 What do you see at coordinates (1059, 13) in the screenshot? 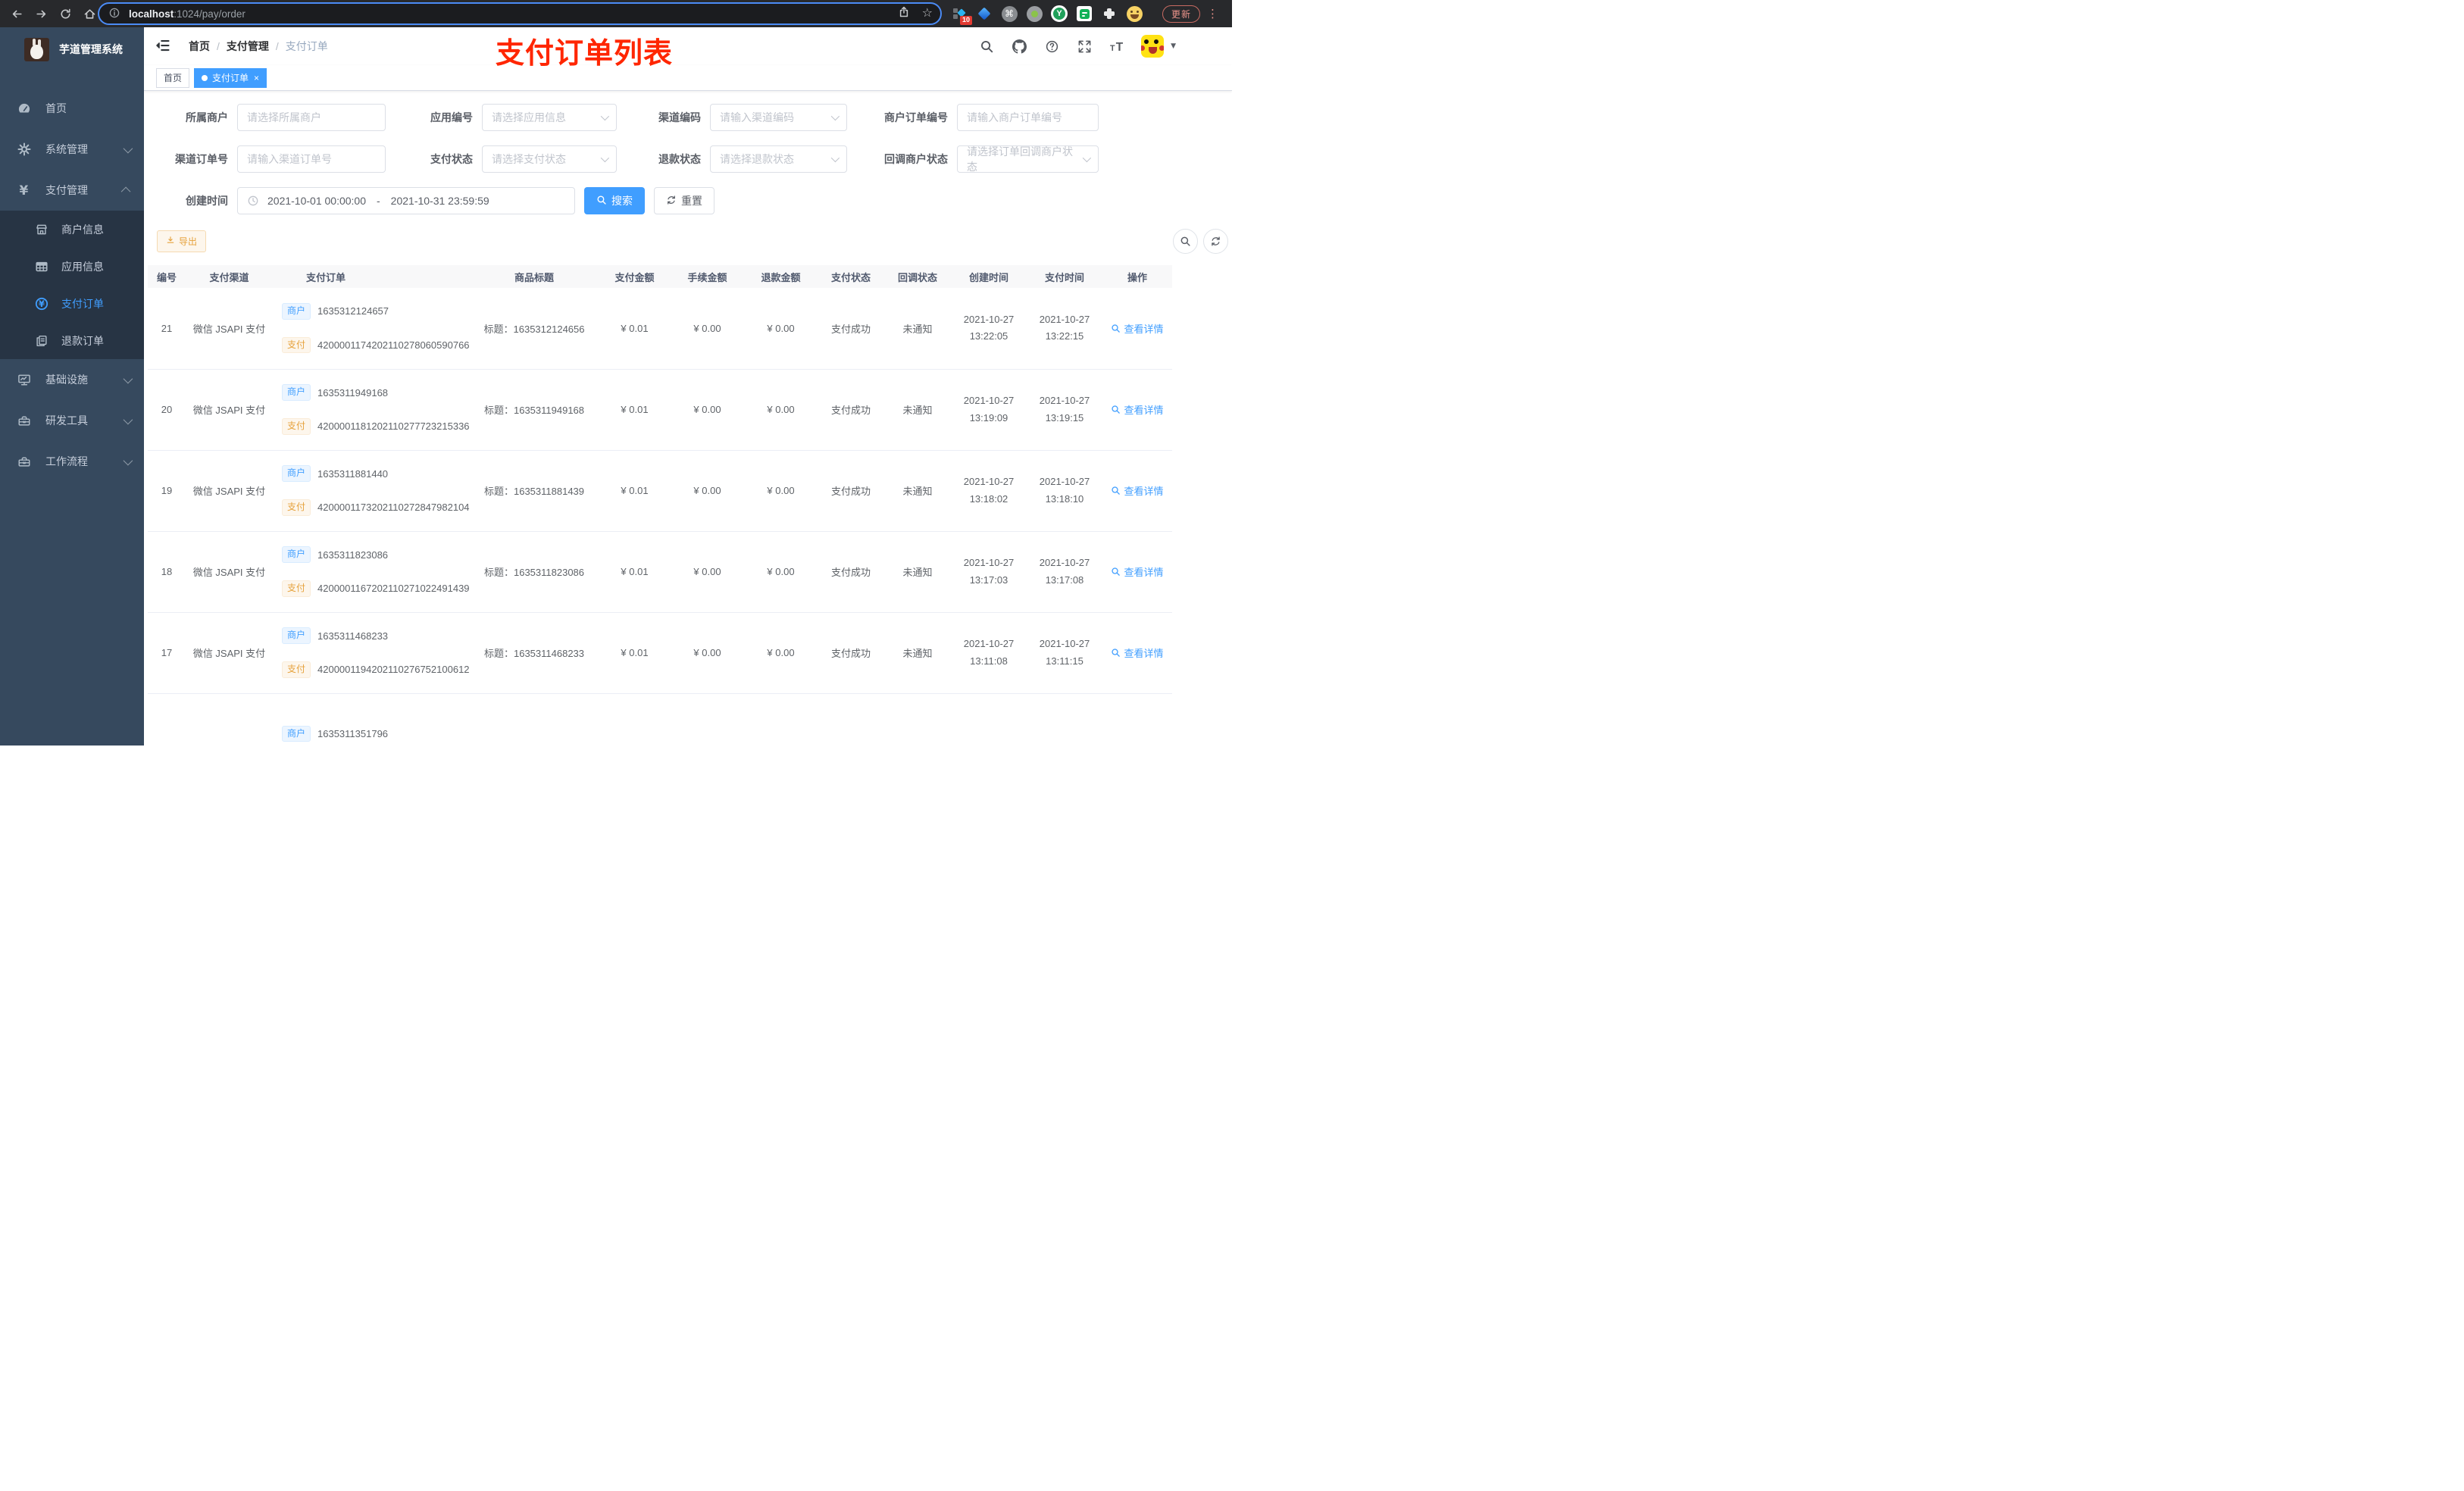
I see `yudao-extension-icon: Y` at bounding box center [1059, 13].